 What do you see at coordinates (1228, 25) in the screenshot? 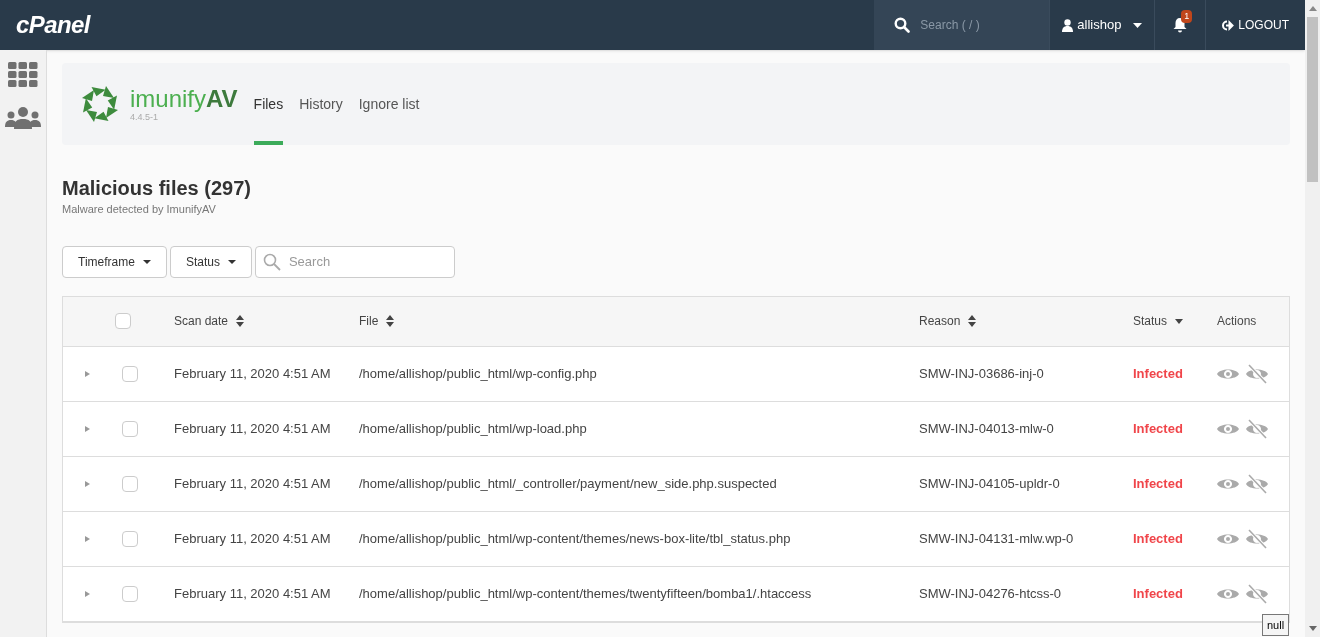
I see `logout-icon` at bounding box center [1228, 25].